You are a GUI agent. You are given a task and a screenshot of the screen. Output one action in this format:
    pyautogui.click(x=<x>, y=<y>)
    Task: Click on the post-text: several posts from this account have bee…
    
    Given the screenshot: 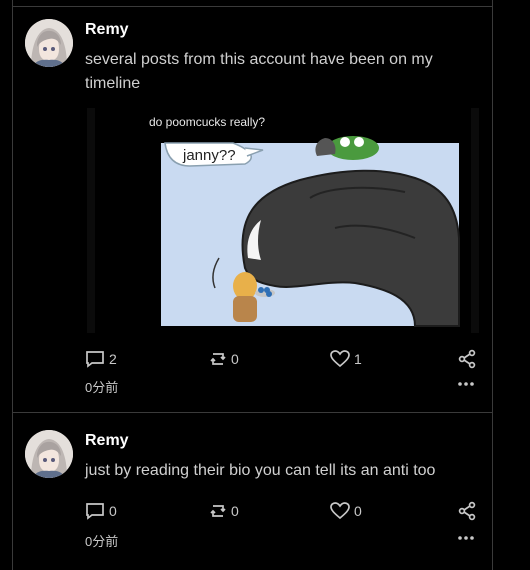 What is the action you would take?
    pyautogui.click(x=259, y=71)
    